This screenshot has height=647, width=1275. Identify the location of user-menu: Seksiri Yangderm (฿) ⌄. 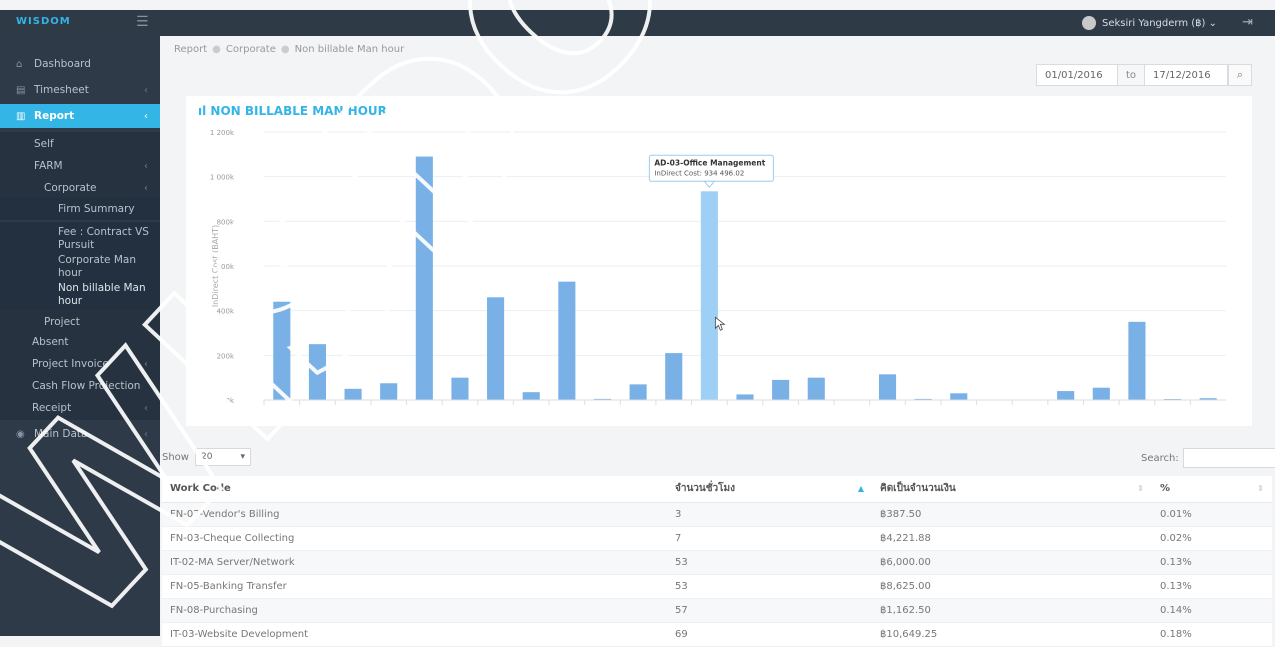
(1149, 23).